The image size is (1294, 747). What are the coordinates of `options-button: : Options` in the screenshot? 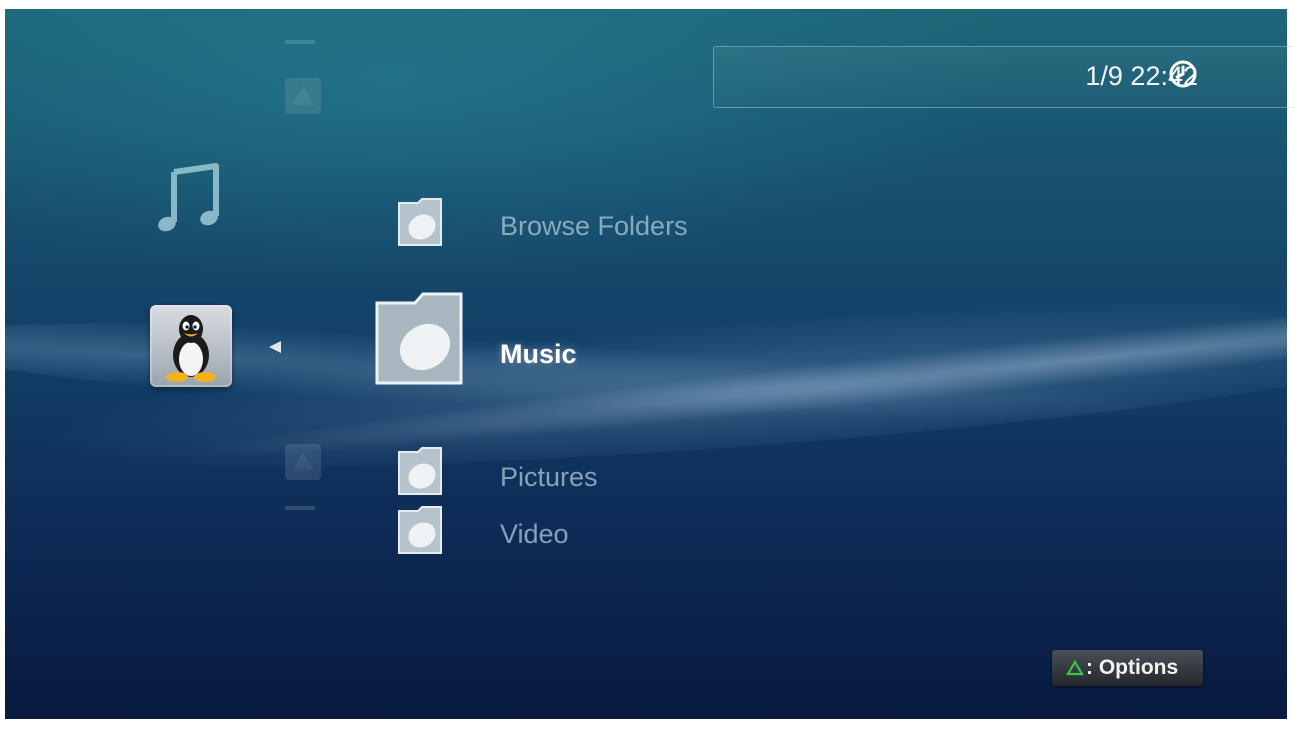 It's located at (1127, 668).